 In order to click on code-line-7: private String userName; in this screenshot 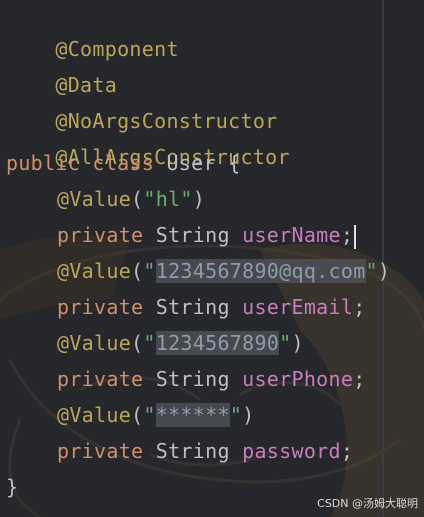, I will do `click(181, 235)`.